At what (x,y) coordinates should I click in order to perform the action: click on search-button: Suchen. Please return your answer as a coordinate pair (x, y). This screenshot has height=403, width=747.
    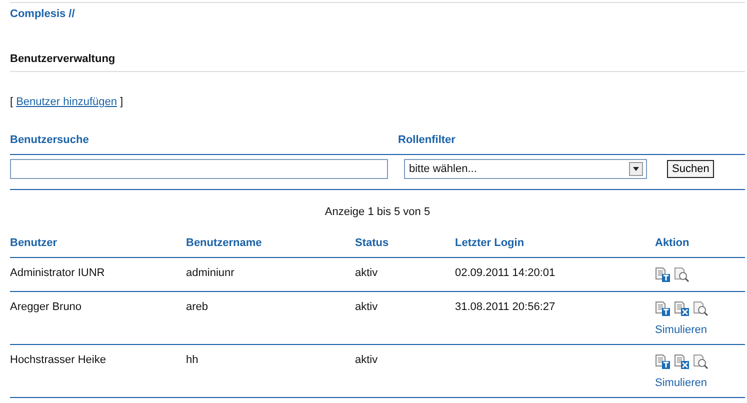
    Looking at the image, I should click on (690, 169).